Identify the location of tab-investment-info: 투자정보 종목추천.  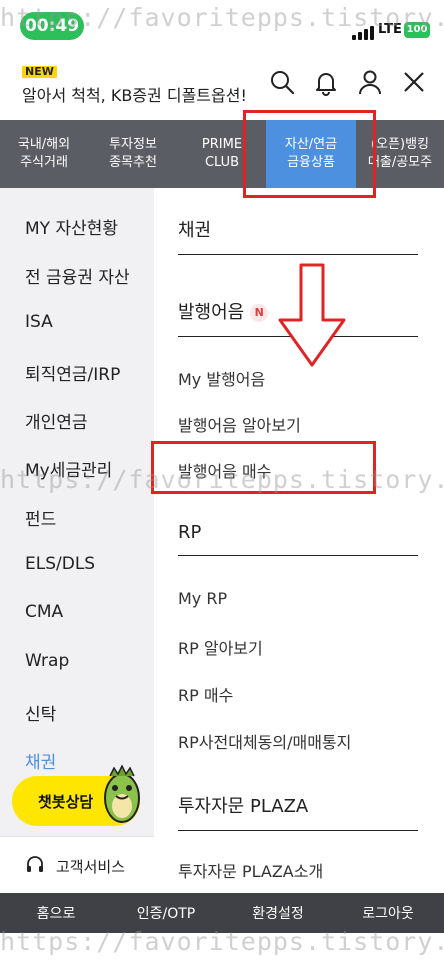
(133, 154).